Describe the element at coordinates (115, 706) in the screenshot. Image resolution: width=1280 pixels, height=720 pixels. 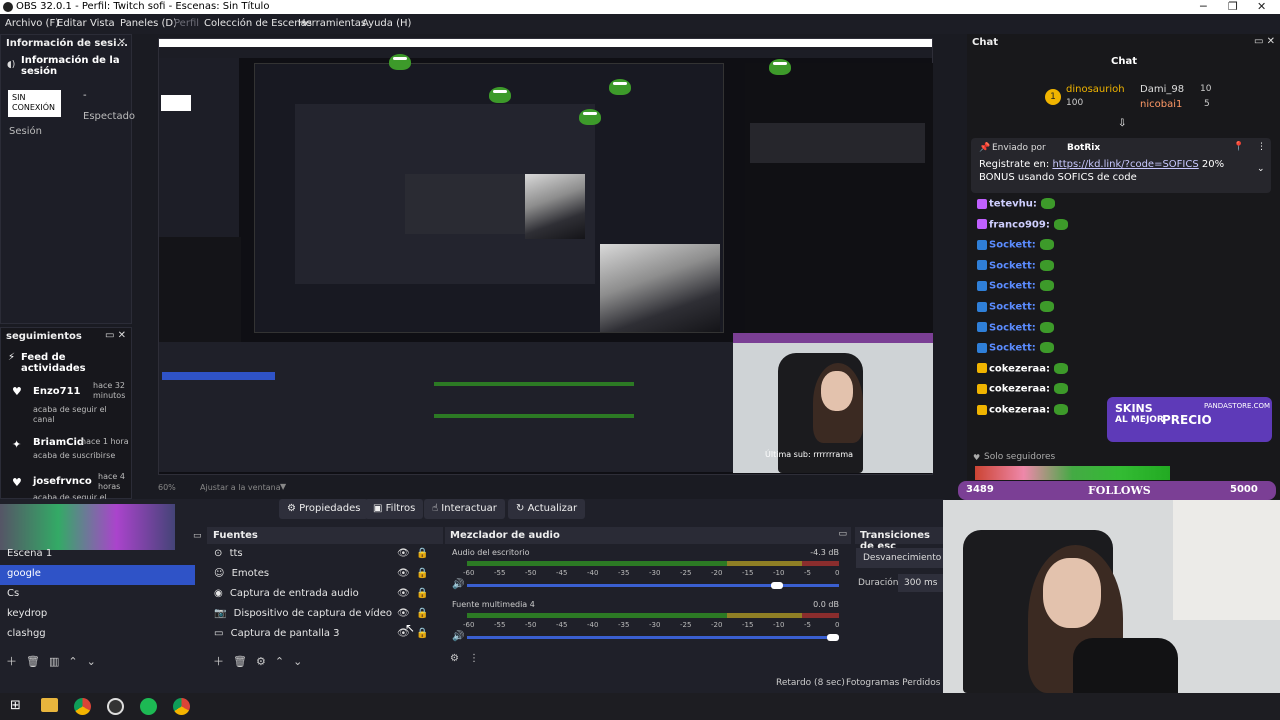
I see `obs-icon` at that location.